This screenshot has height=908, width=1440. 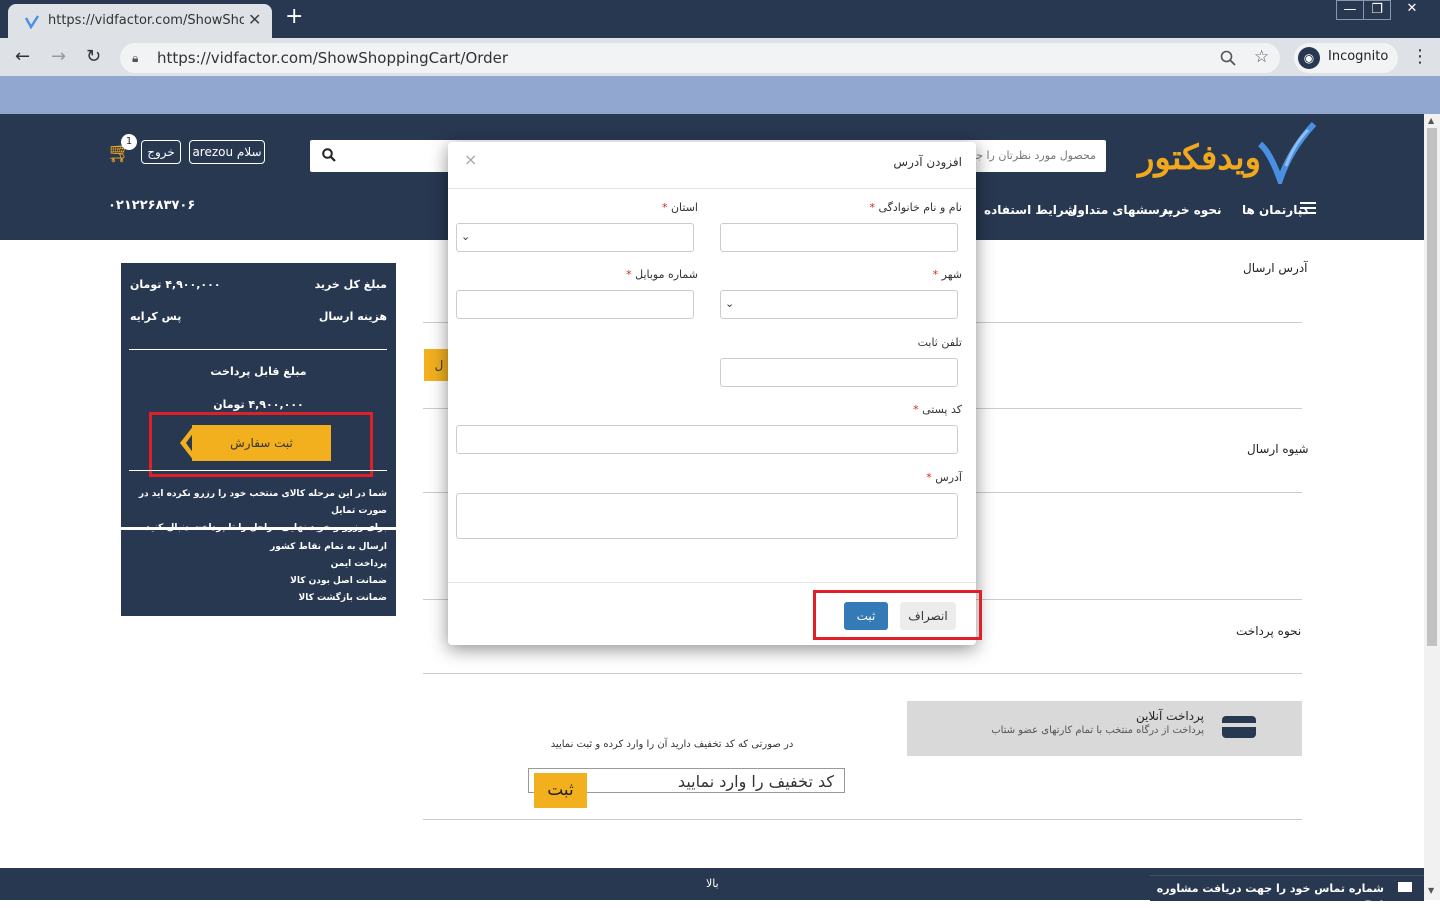 I want to click on modal-footer-divider, so click(x=712, y=582).